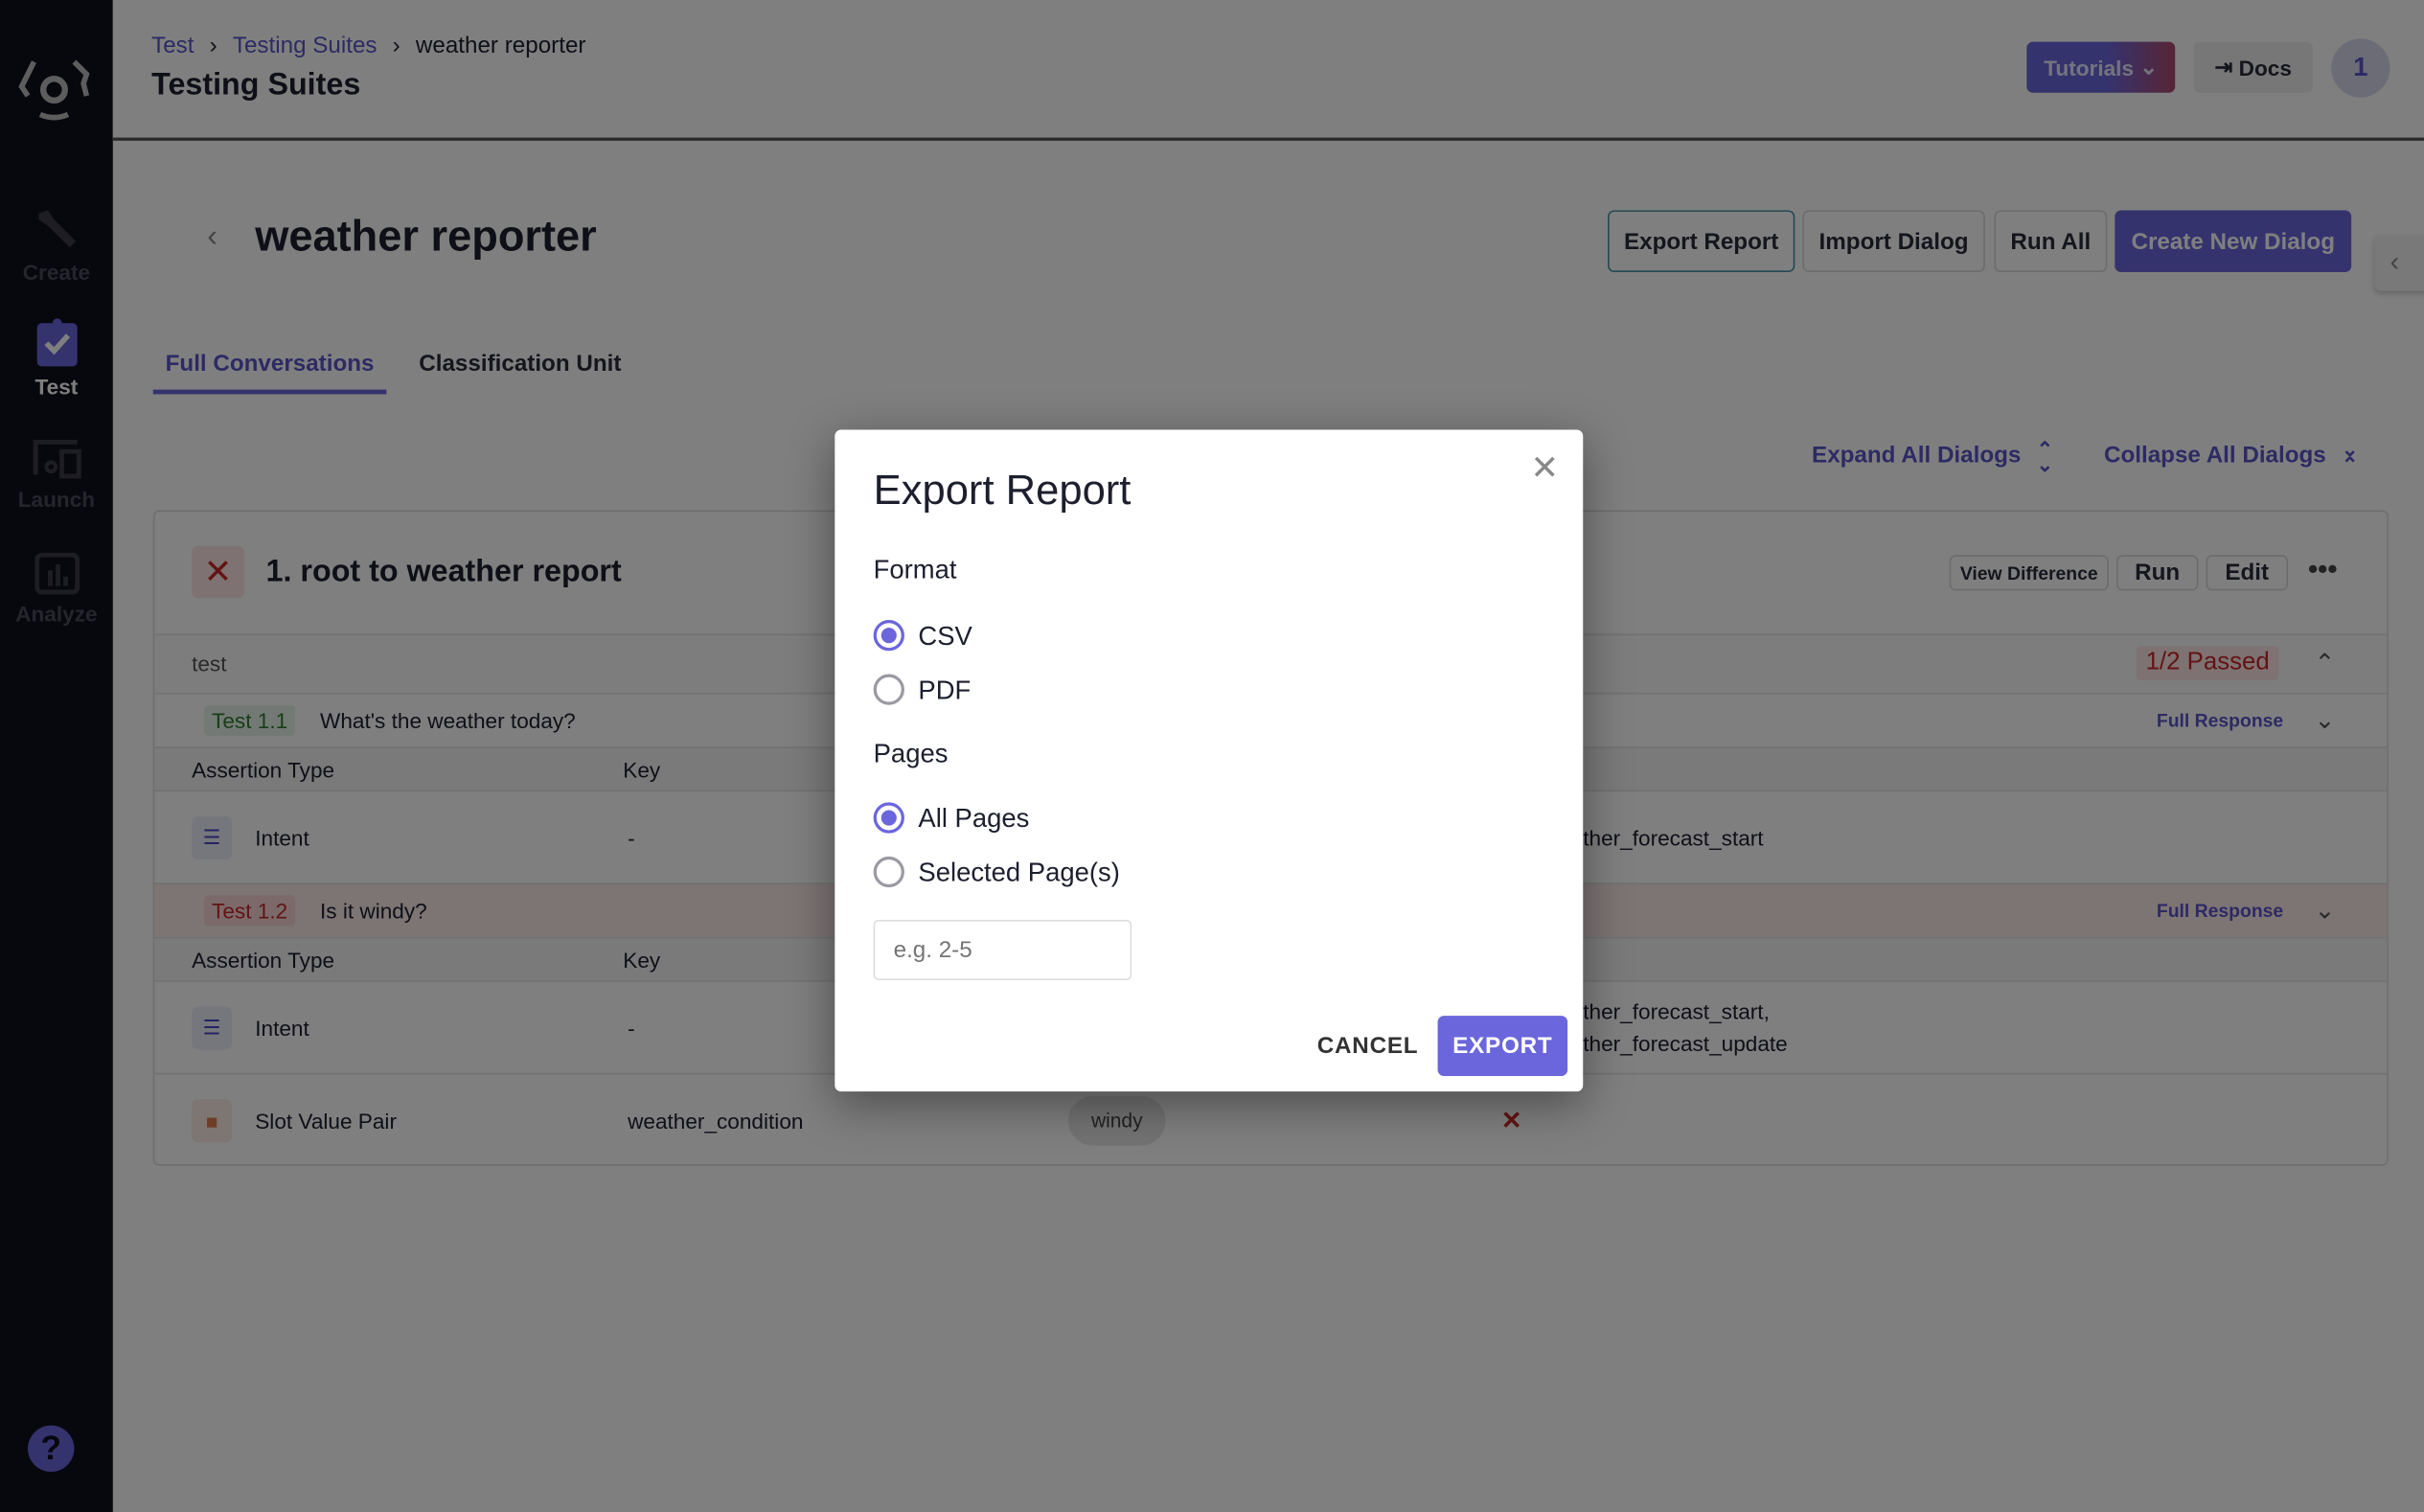 The height and width of the screenshot is (1512, 2424). What do you see at coordinates (1002, 950) in the screenshot?
I see `page-range-input` at bounding box center [1002, 950].